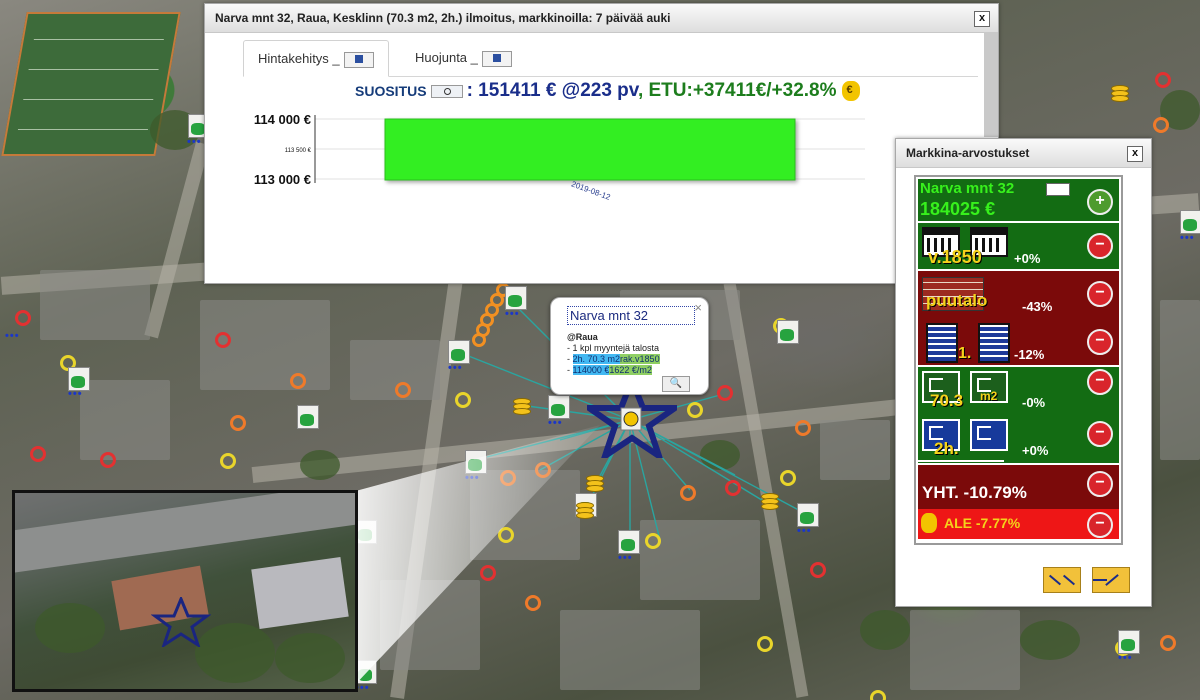 Image resolution: width=1200 pixels, height=700 pixels. Describe the element at coordinates (737, 90) in the screenshot. I see `recommendation-gain: , ETU:+37411€/+32.8%` at that location.